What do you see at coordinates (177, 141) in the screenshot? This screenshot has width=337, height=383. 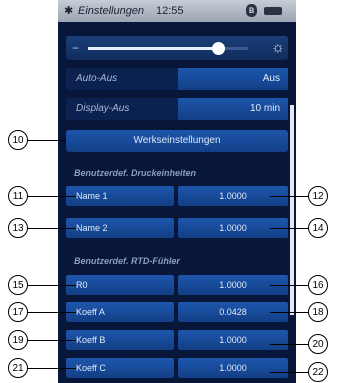 I see `factory-reset-button: Werkseinstellungen` at bounding box center [177, 141].